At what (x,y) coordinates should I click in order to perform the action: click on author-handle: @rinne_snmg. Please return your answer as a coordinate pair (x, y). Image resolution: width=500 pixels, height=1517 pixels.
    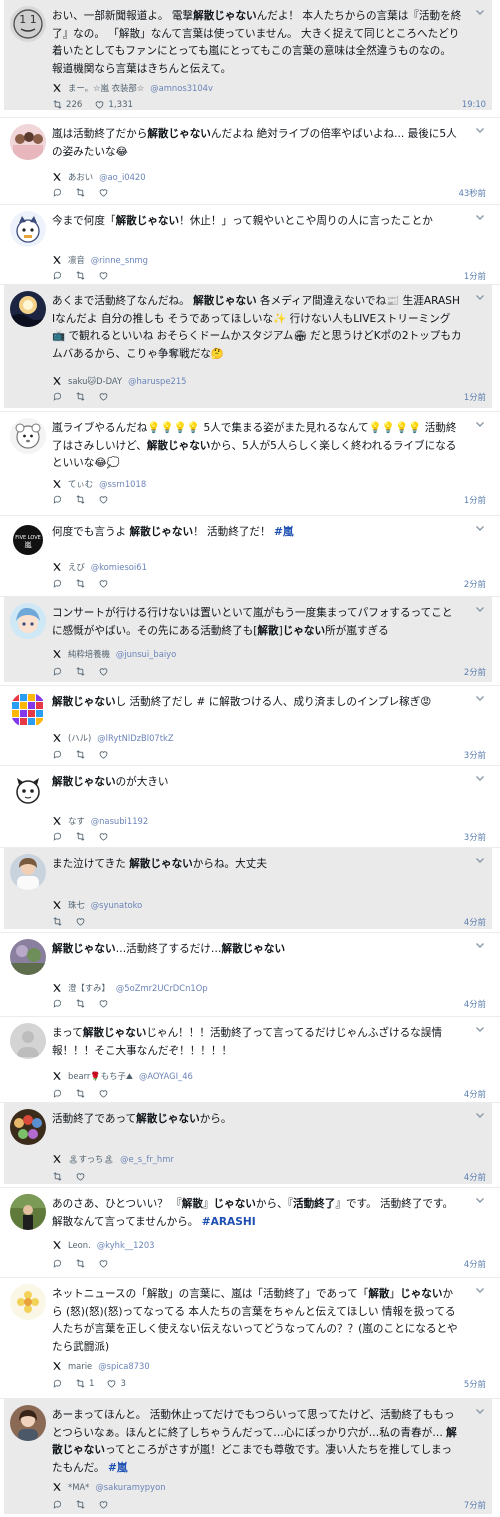
    Looking at the image, I should click on (119, 260).